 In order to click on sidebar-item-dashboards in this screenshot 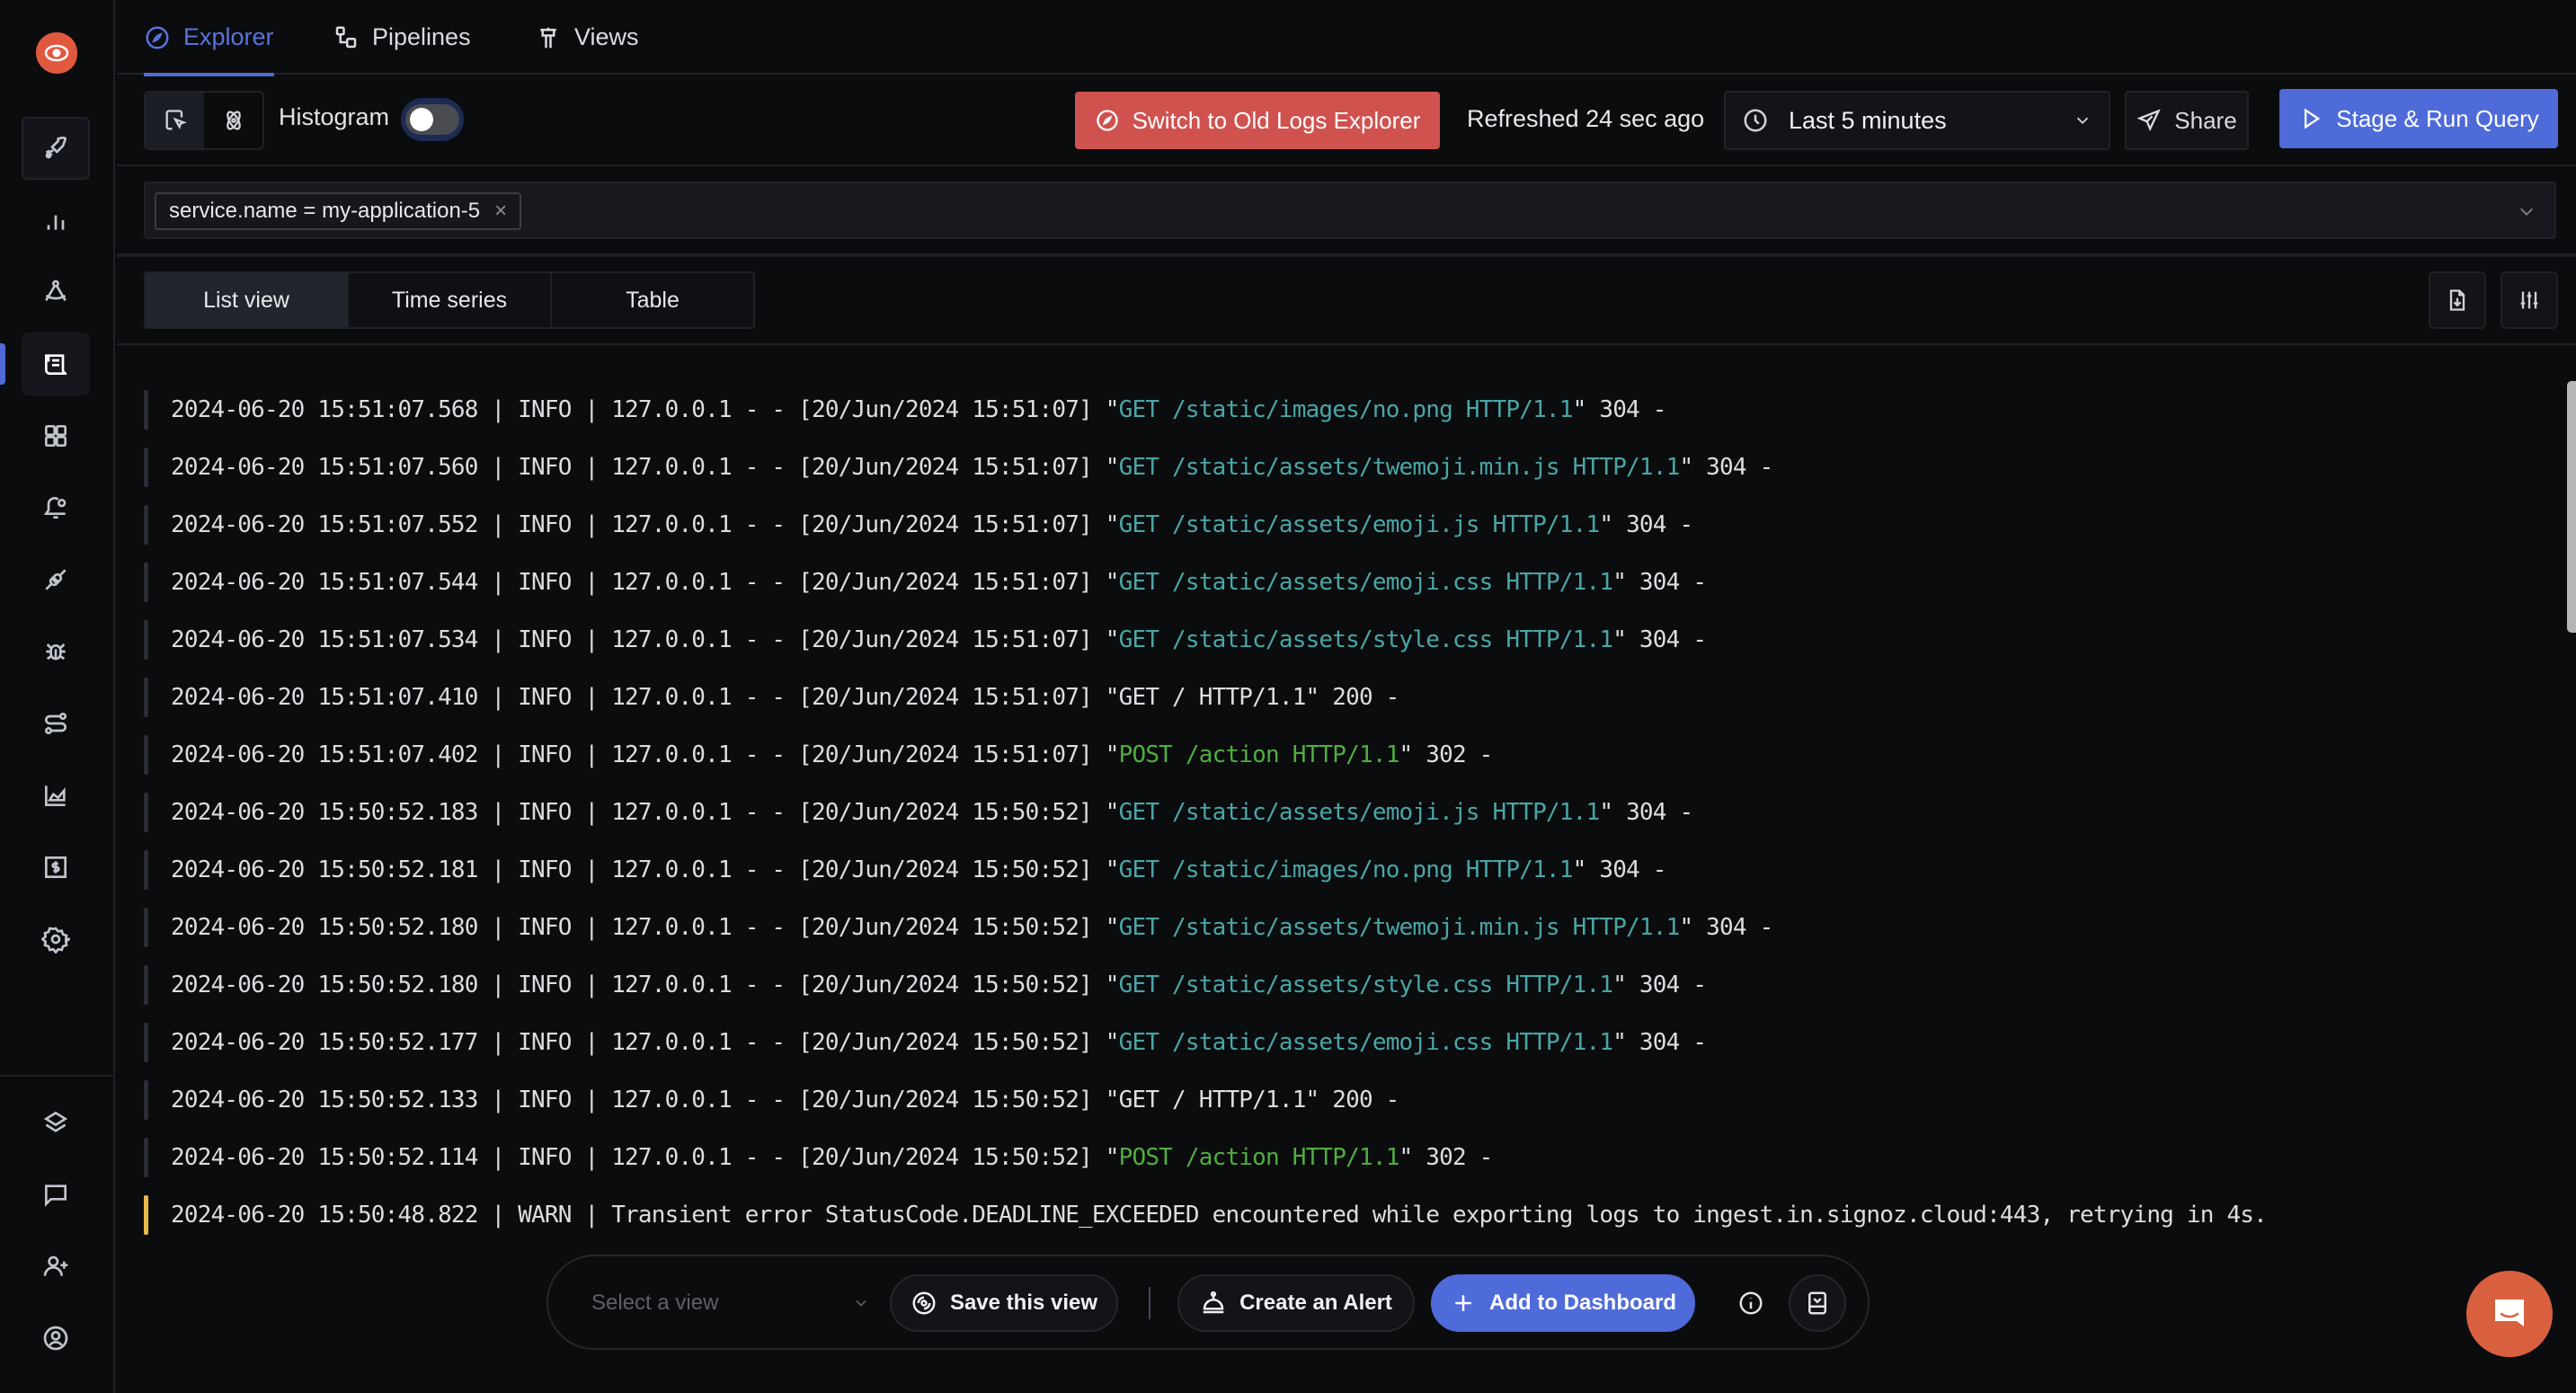, I will do `click(56, 435)`.